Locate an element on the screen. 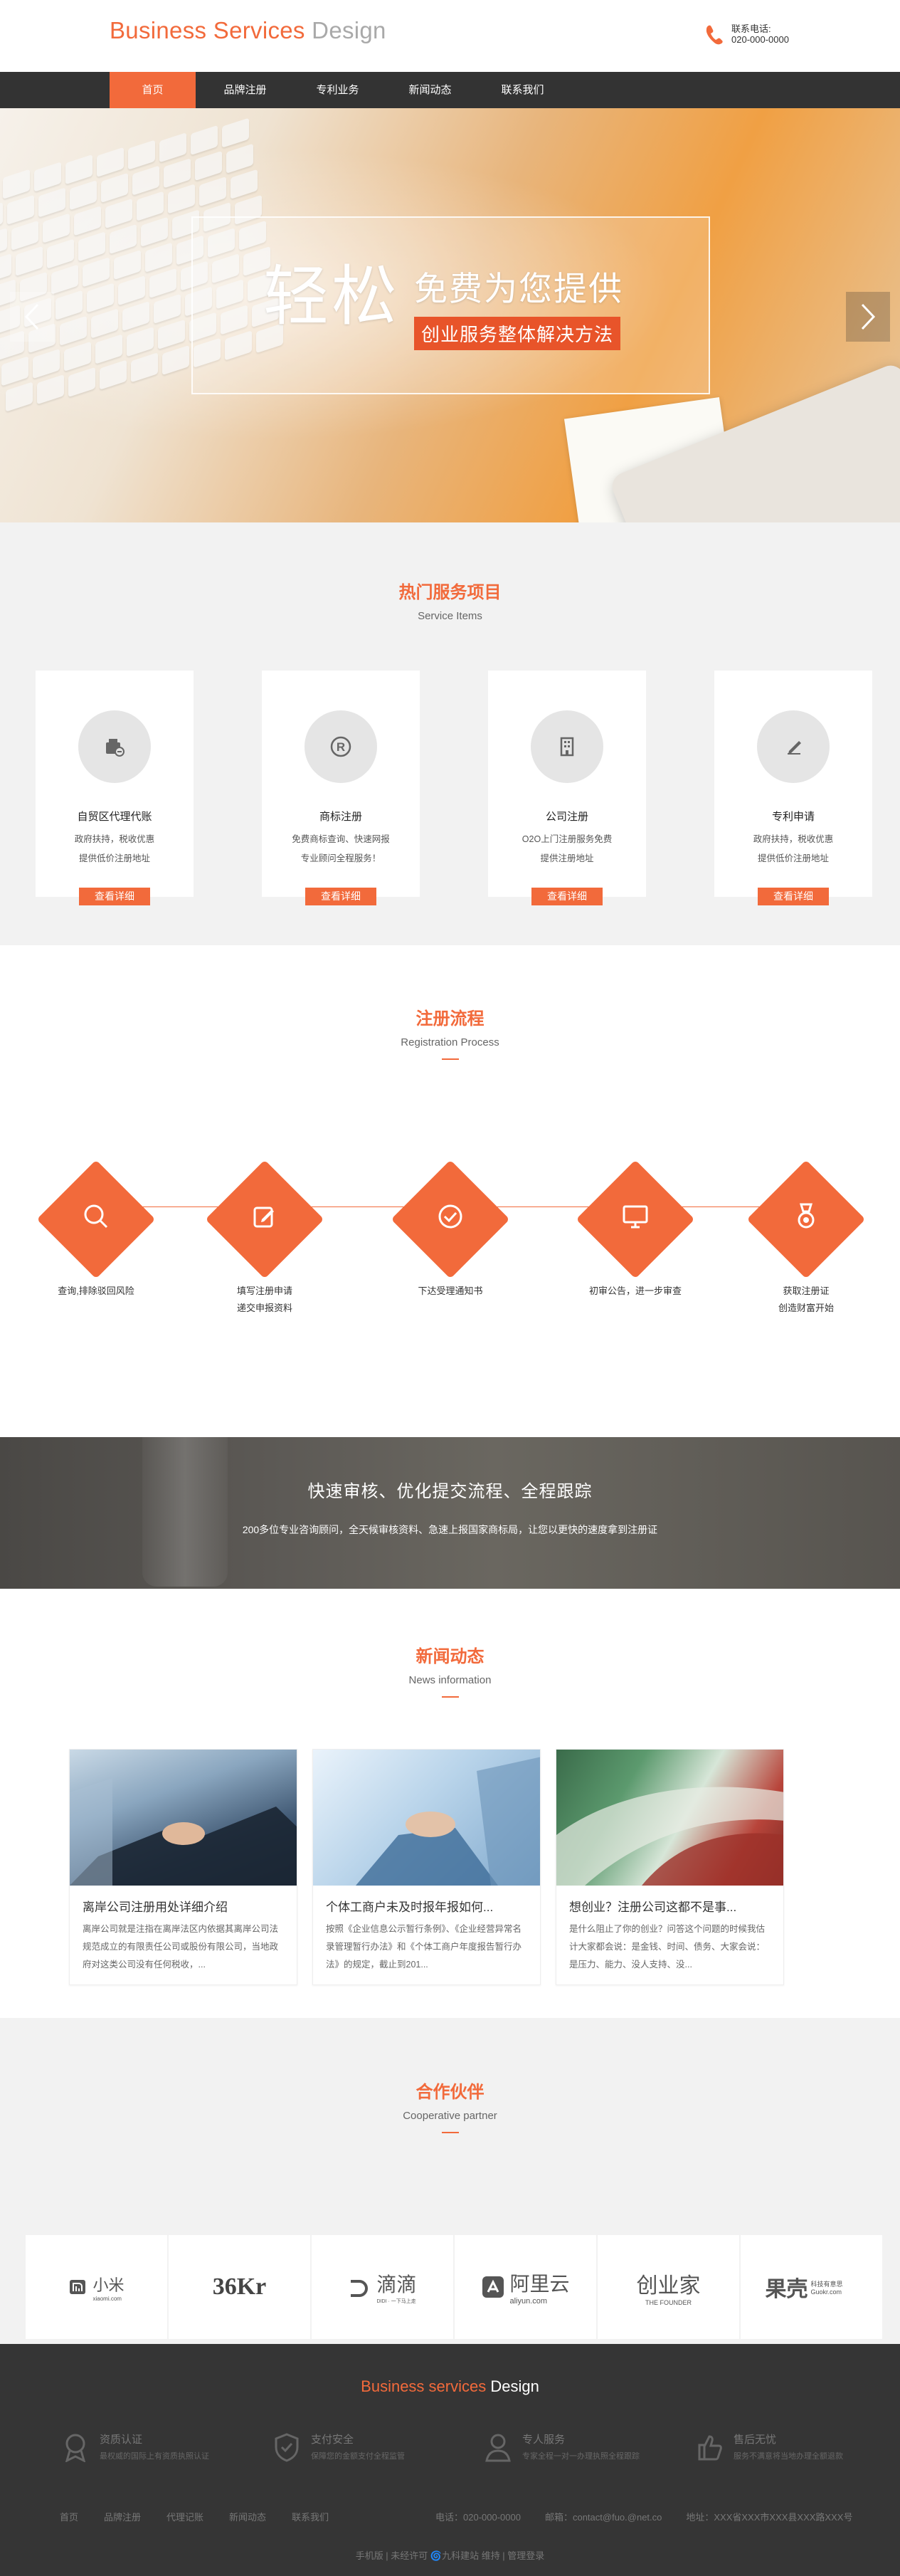 The image size is (900, 2576). aliyun-logo-icon is located at coordinates (493, 2287).